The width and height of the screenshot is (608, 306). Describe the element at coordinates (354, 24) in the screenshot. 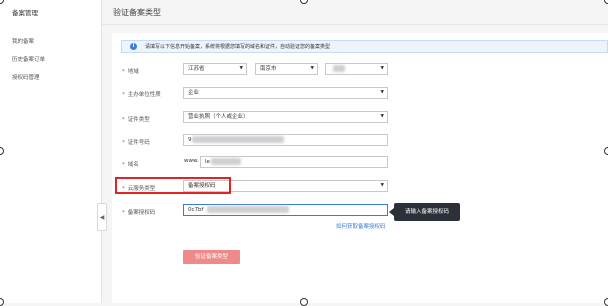

I see `title-divider` at that location.